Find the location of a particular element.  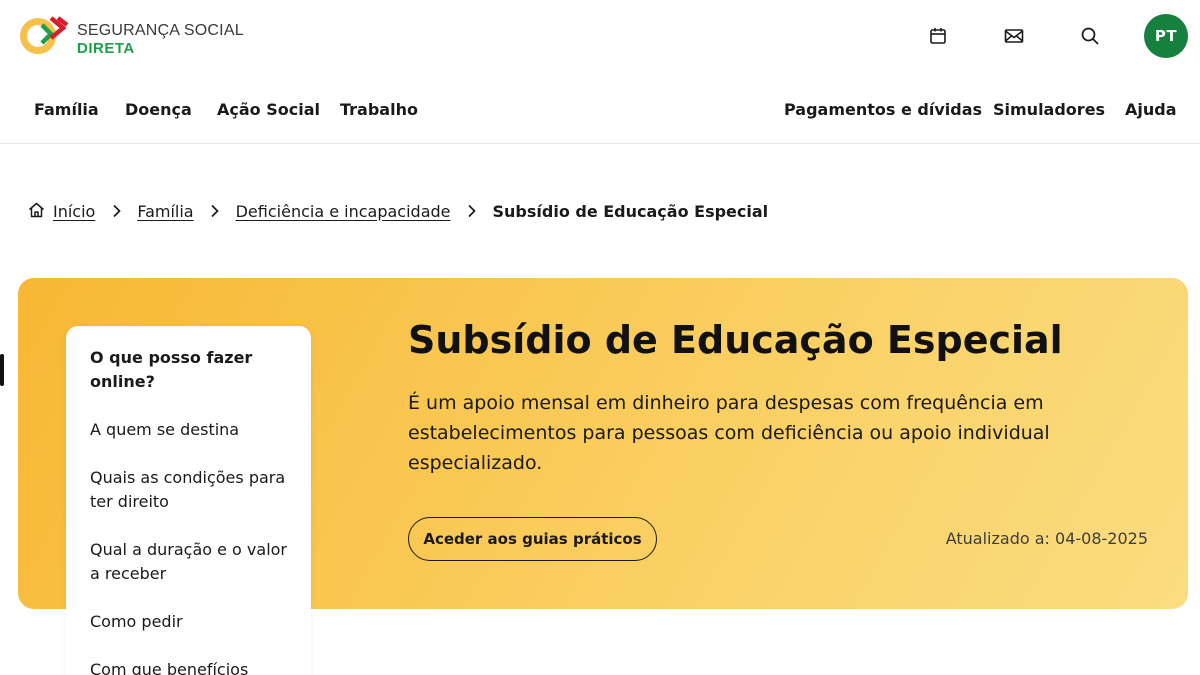

menu-item-condicoes: Quais as condições para ter direito is located at coordinates (192, 490).